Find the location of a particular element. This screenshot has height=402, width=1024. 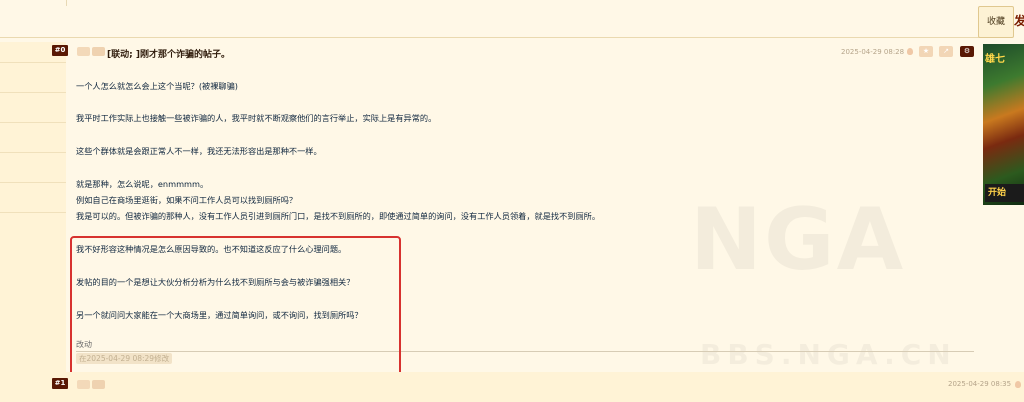

nga-watermark-url: BBS.NGA.CN is located at coordinates (828, 354).